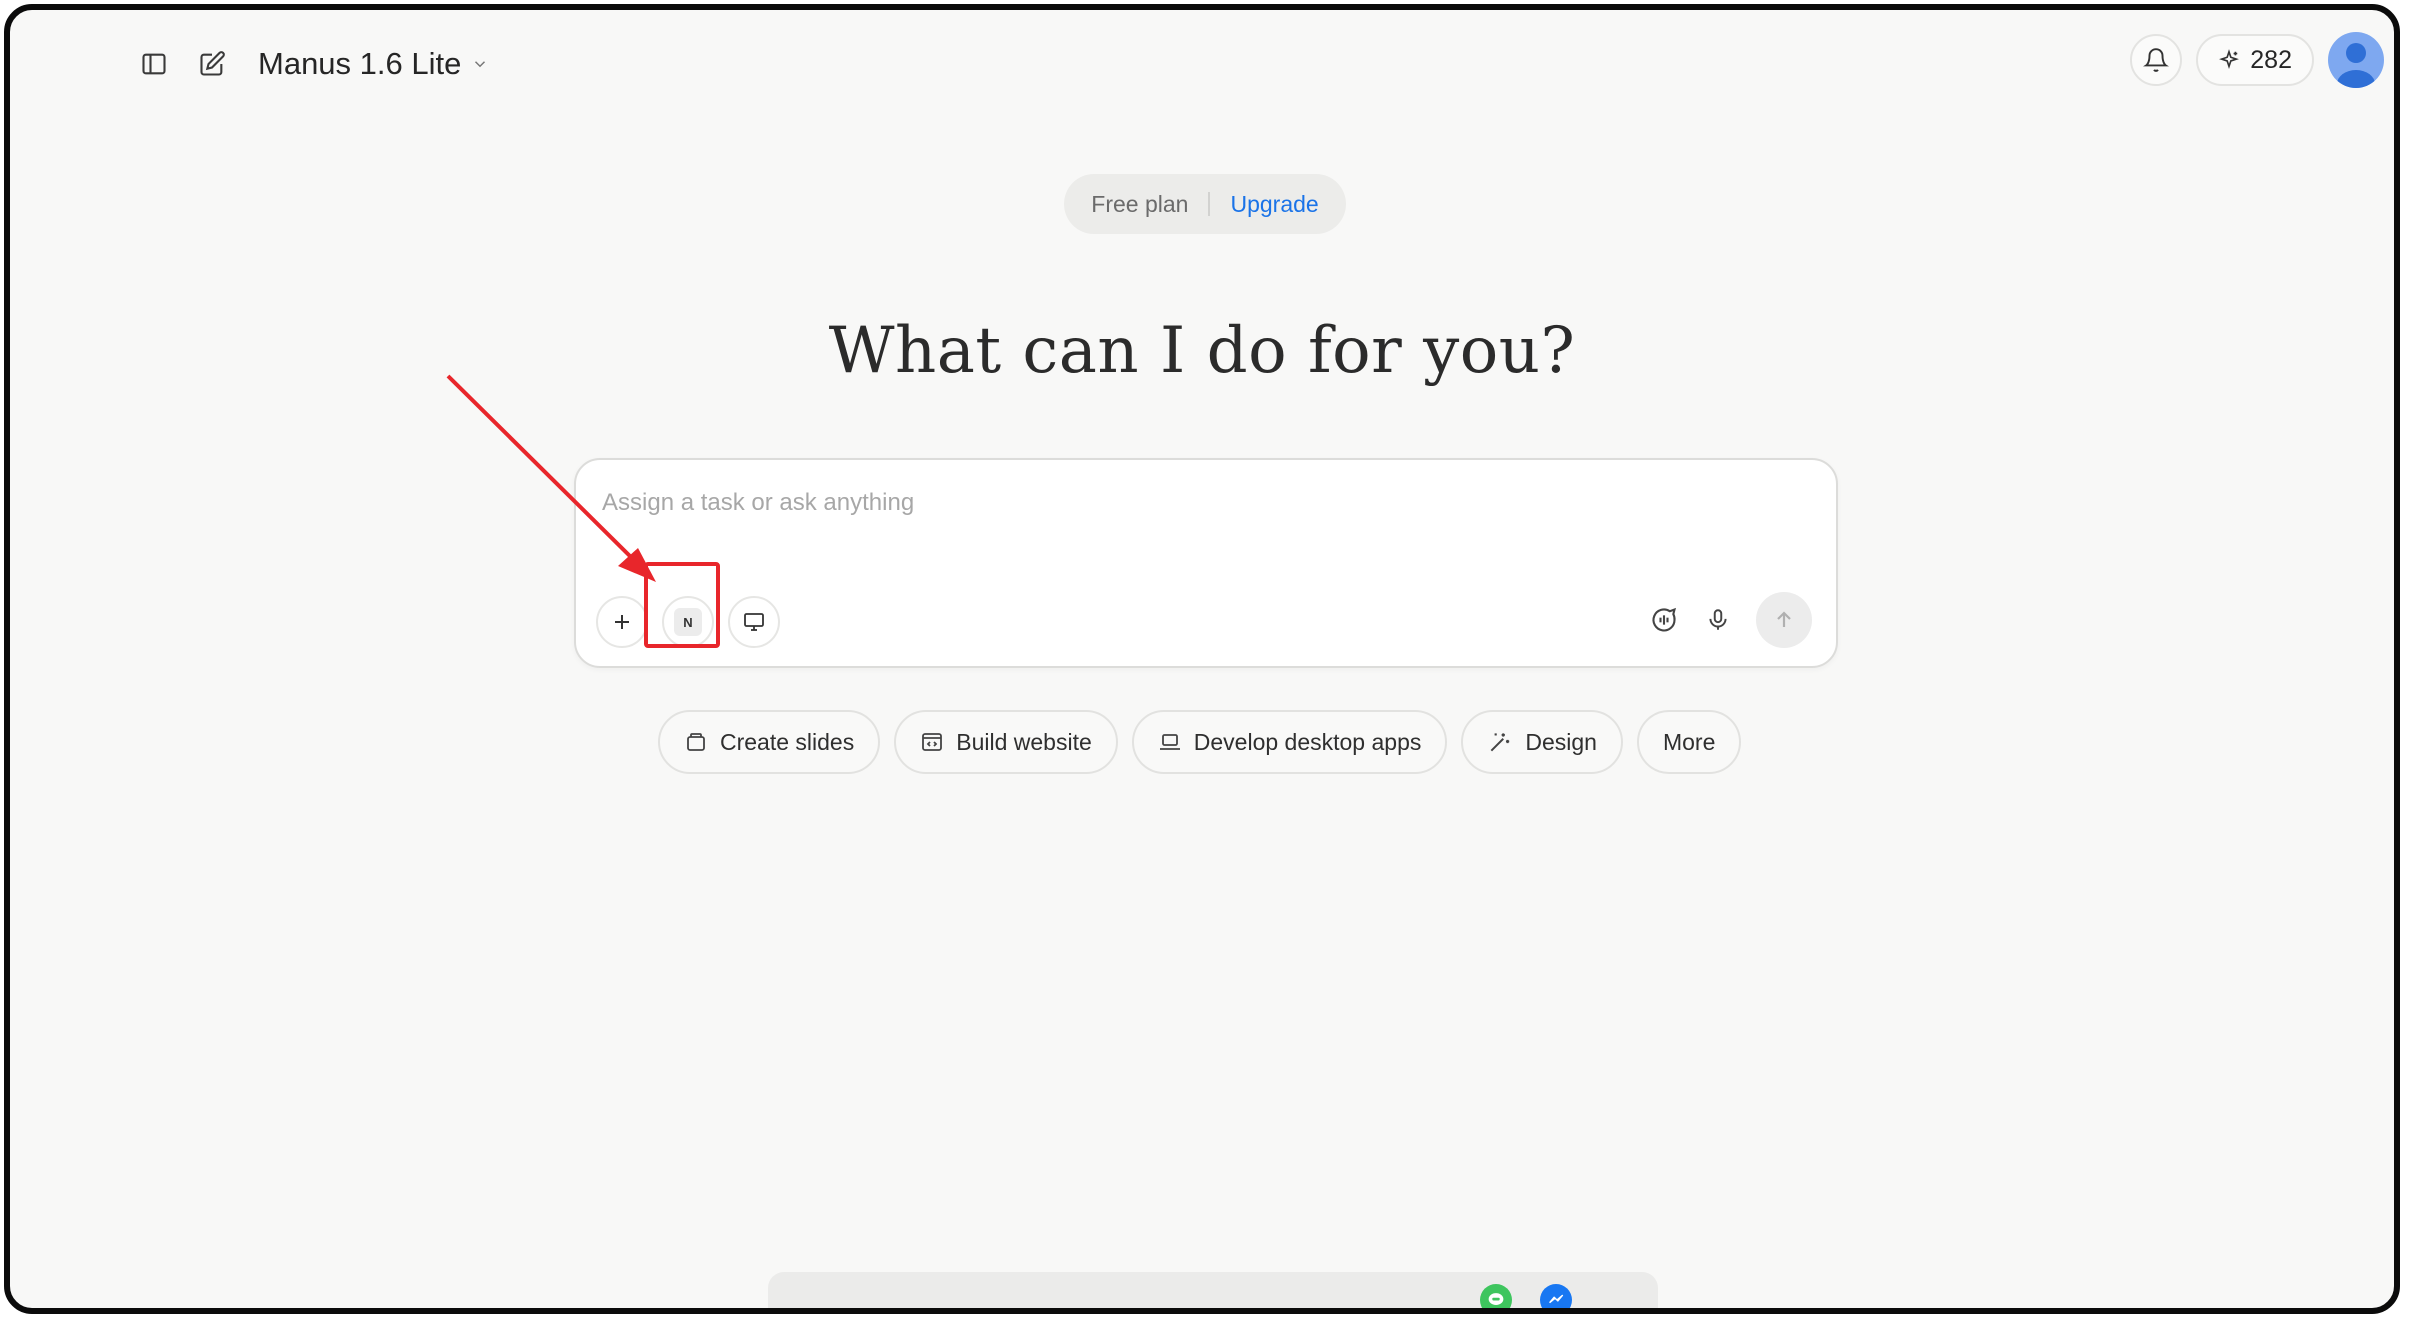  Describe the element at coordinates (1202, 351) in the screenshot. I see `page-title: What can I do for you?` at that location.